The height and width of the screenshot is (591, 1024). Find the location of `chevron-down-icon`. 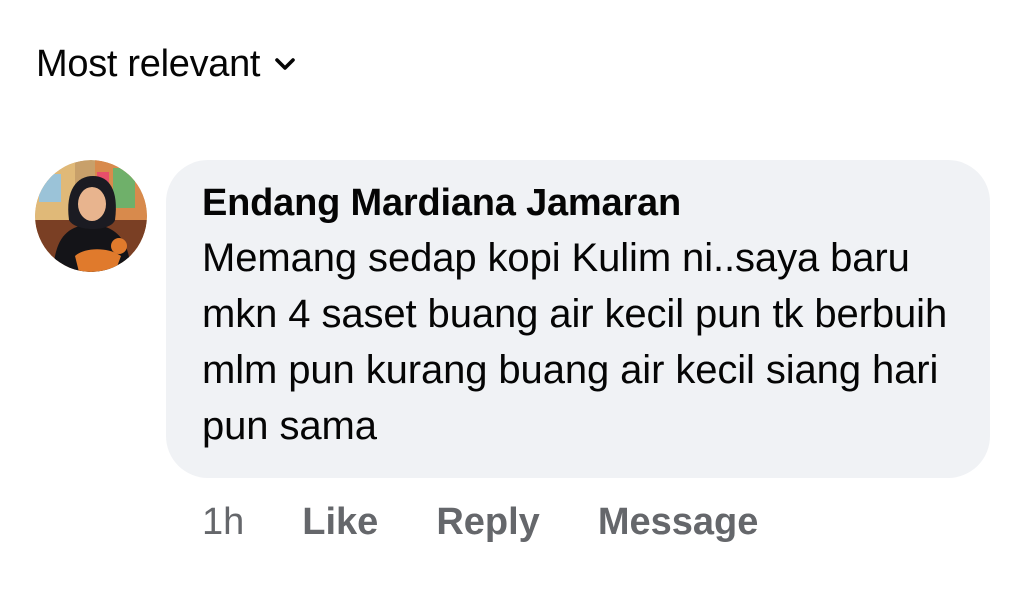

chevron-down-icon is located at coordinates (285, 64).